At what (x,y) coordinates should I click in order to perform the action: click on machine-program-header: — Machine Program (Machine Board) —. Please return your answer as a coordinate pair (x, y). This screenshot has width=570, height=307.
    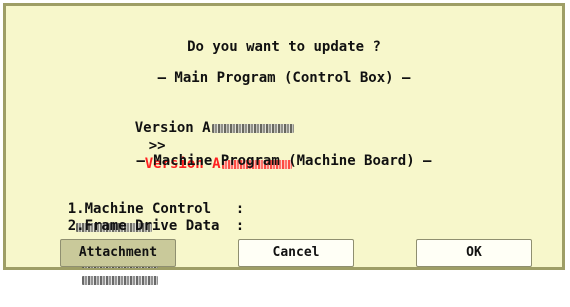
    Looking at the image, I should click on (284, 161).